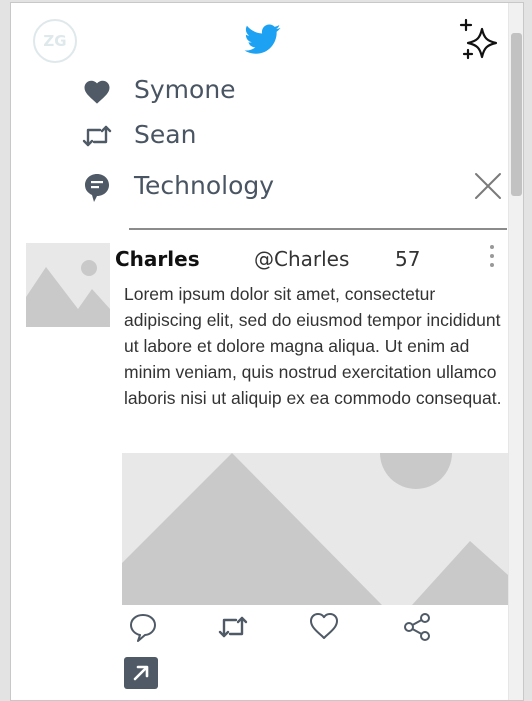 The width and height of the screenshot is (532, 701). Describe the element at coordinates (97, 136) in the screenshot. I see `retweet-icon` at that location.